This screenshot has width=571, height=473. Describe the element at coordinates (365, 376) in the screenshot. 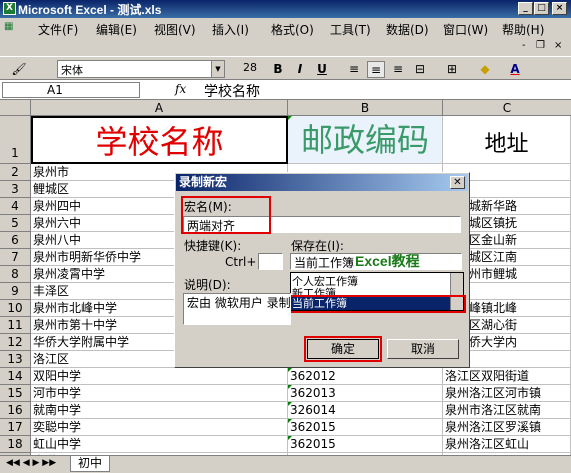

I see `cell-b: 362012` at that location.